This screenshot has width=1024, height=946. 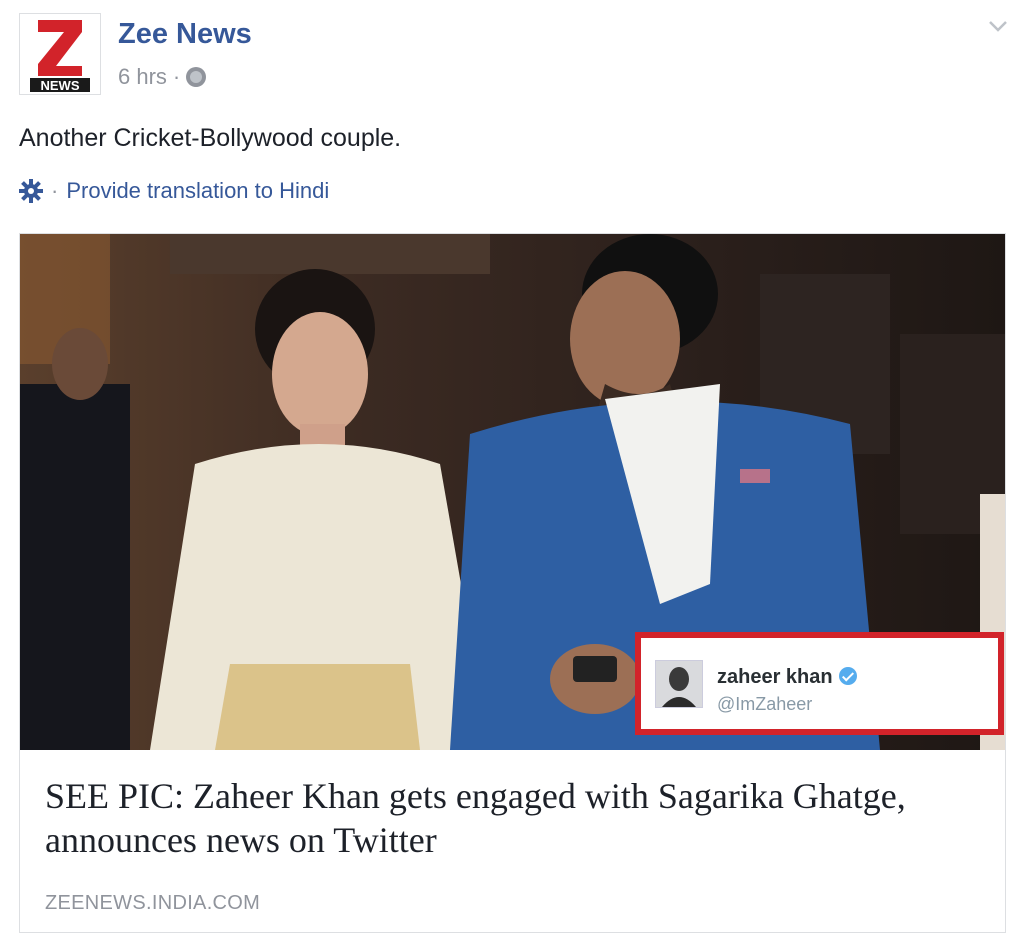 I want to click on post-time: 6 hrs, so click(x=142, y=77).